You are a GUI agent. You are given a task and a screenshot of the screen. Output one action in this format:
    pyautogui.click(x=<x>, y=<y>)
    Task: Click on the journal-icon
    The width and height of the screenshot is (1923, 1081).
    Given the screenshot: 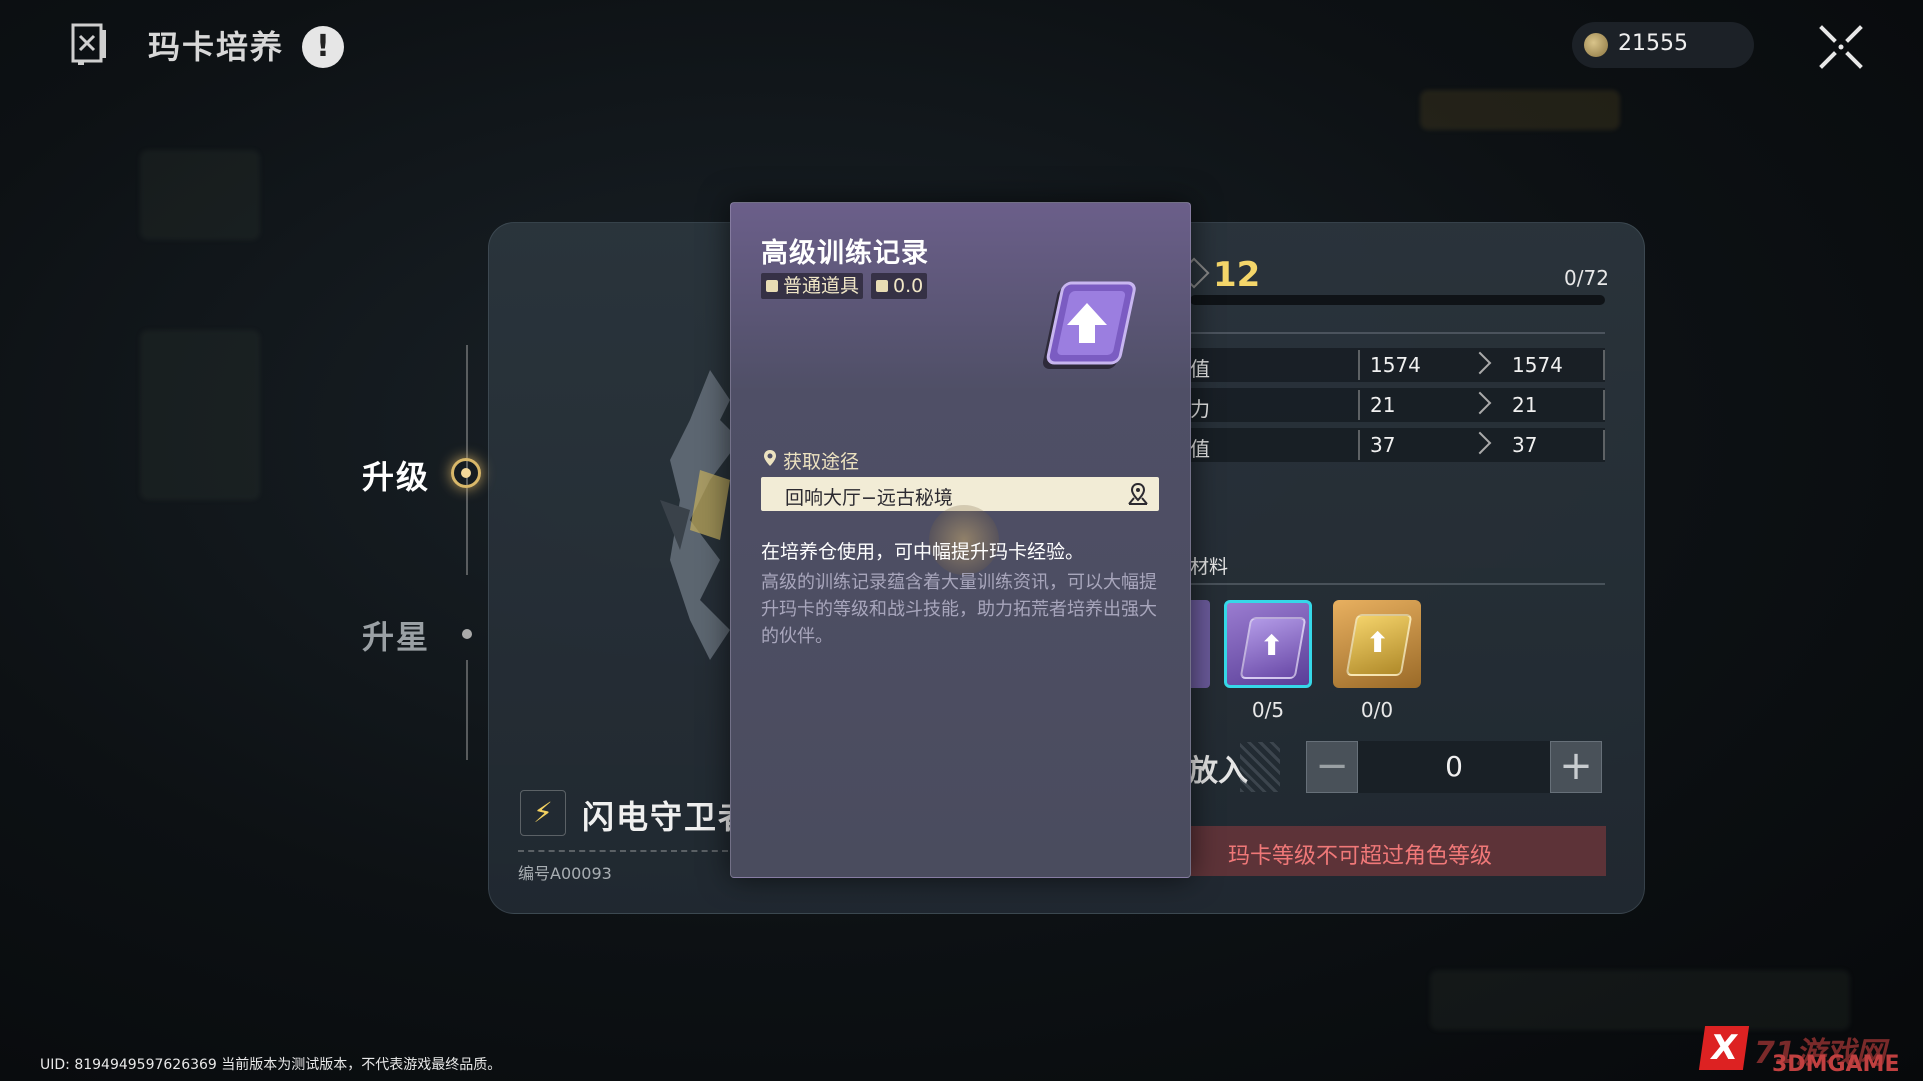 What is the action you would take?
    pyautogui.click(x=89, y=44)
    